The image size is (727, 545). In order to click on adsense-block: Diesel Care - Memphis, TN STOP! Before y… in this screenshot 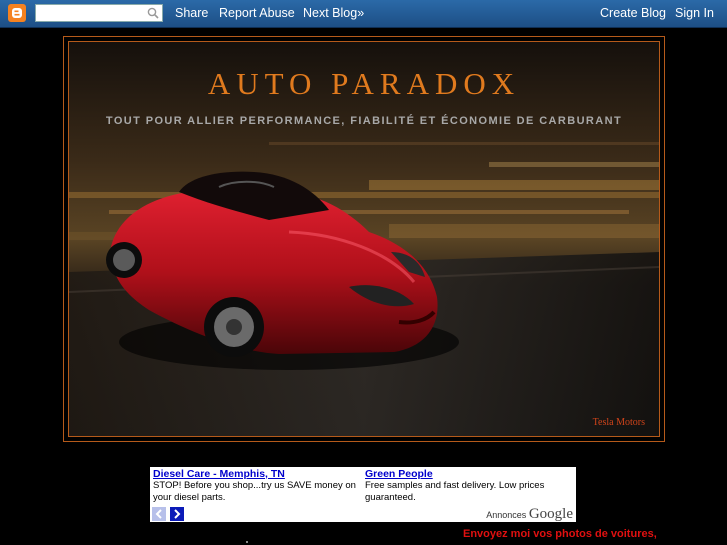, I will do `click(363, 494)`.